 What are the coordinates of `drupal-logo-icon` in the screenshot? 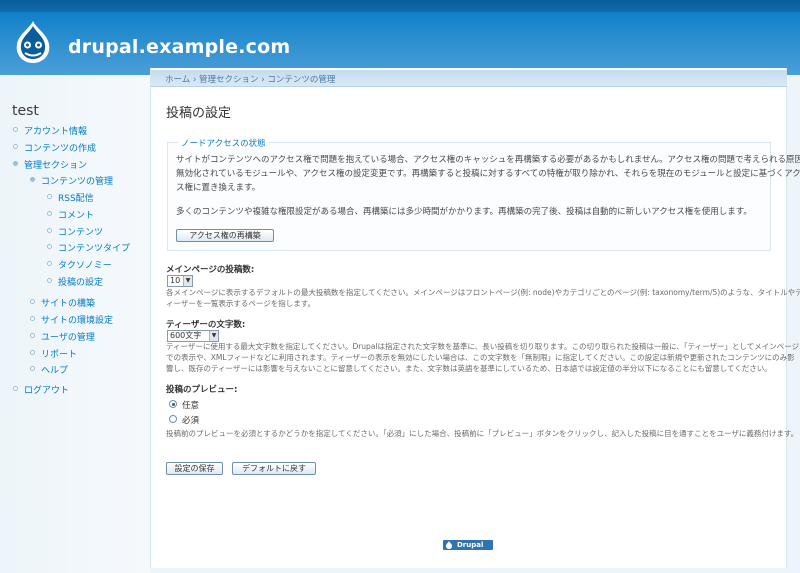 It's located at (33, 42).